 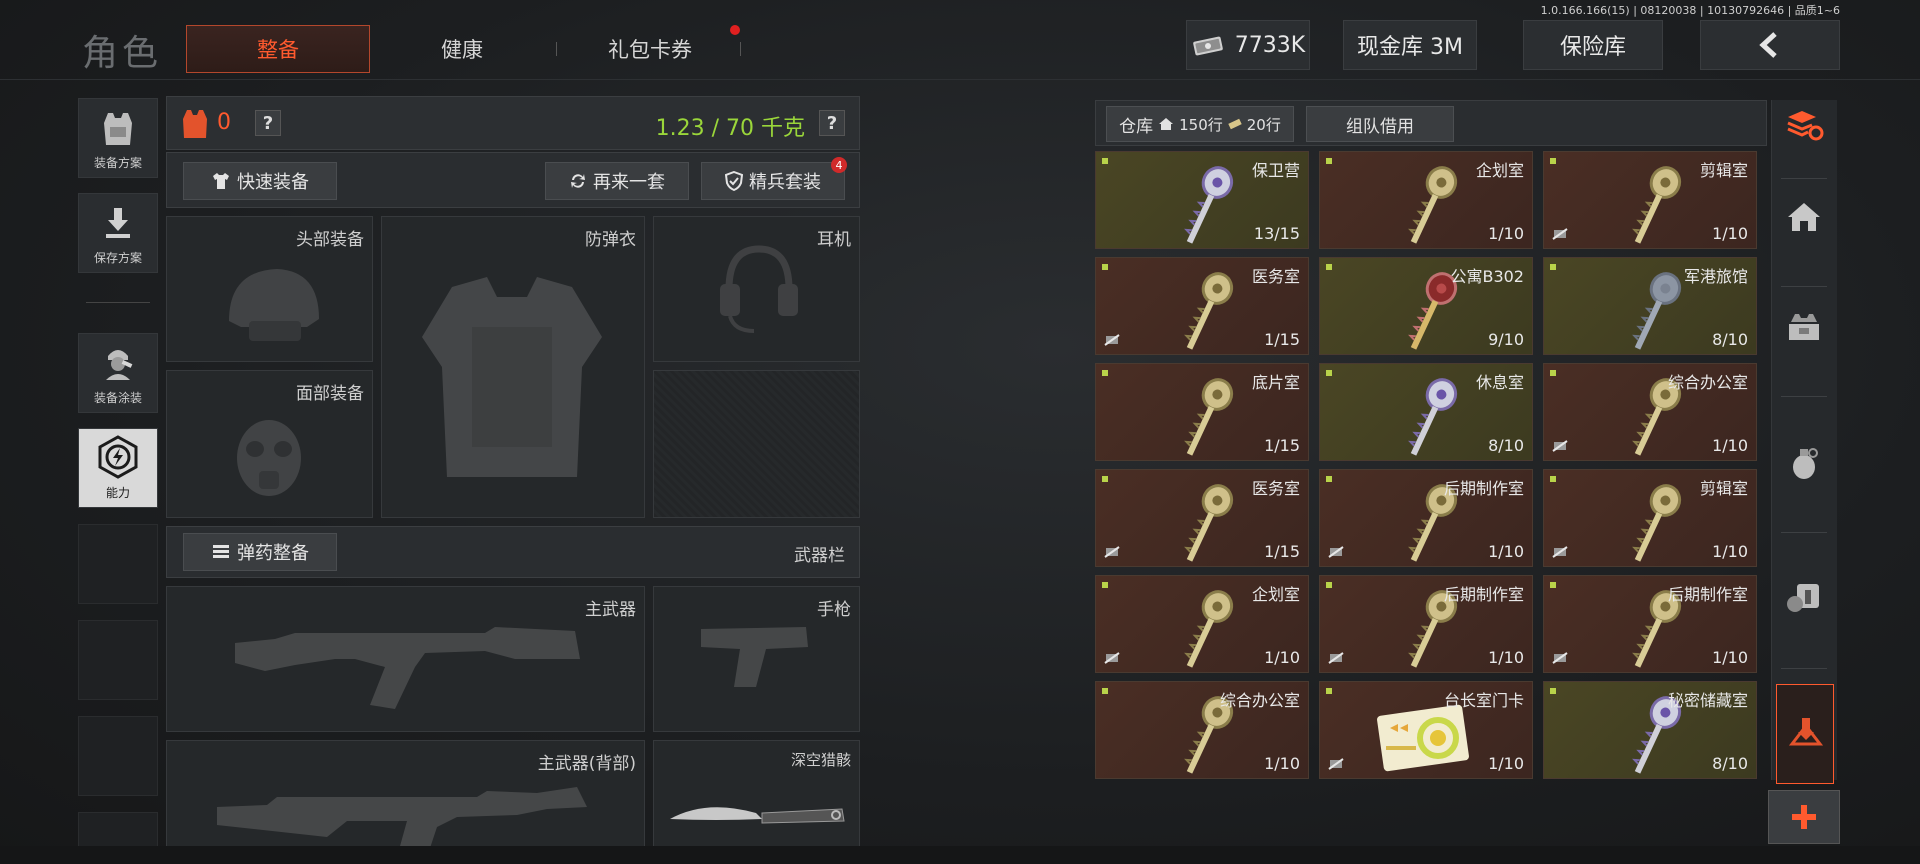 What do you see at coordinates (117, 493) in the screenshot?
I see `sidebar-item-label: 能力` at bounding box center [117, 493].